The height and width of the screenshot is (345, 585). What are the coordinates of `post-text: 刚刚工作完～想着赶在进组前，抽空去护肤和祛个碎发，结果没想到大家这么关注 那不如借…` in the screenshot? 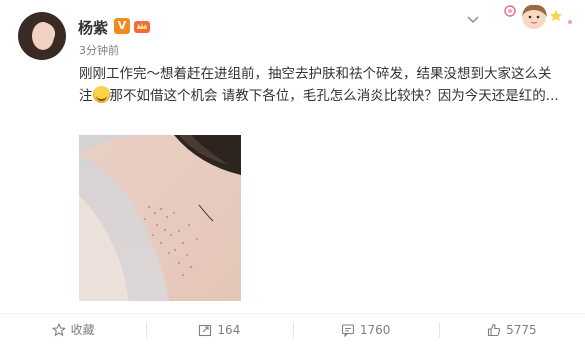 It's located at (321, 85).